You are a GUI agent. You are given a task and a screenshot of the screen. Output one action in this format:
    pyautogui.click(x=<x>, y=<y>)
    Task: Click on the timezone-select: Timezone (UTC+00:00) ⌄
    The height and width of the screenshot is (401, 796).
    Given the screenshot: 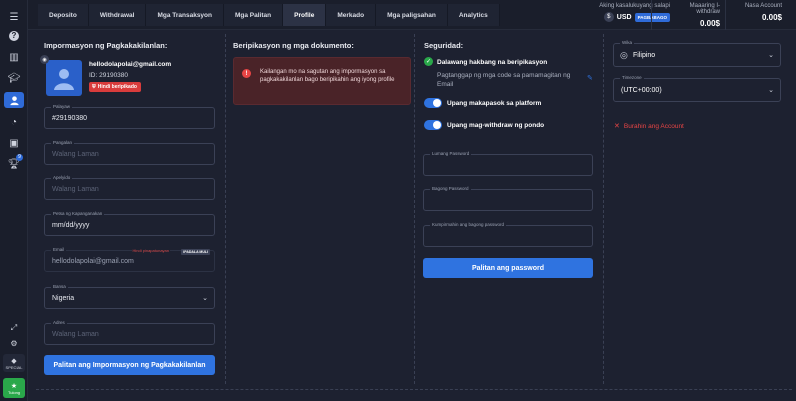 What is the action you would take?
    pyautogui.click(x=697, y=88)
    